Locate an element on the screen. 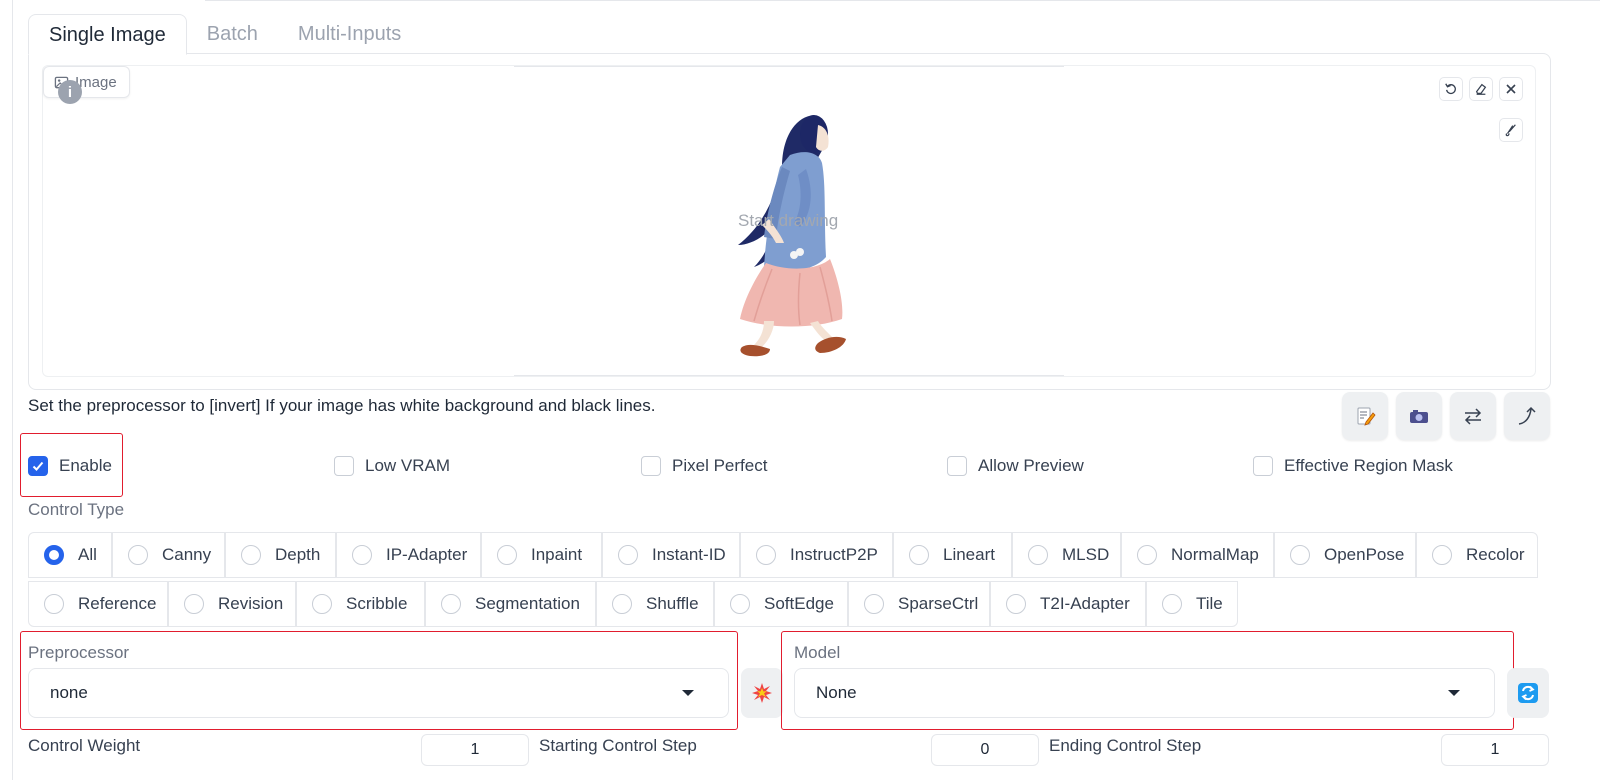 Image resolution: width=1600 pixels, height=780 pixels. radio-label: Segmentation is located at coordinates (527, 603).